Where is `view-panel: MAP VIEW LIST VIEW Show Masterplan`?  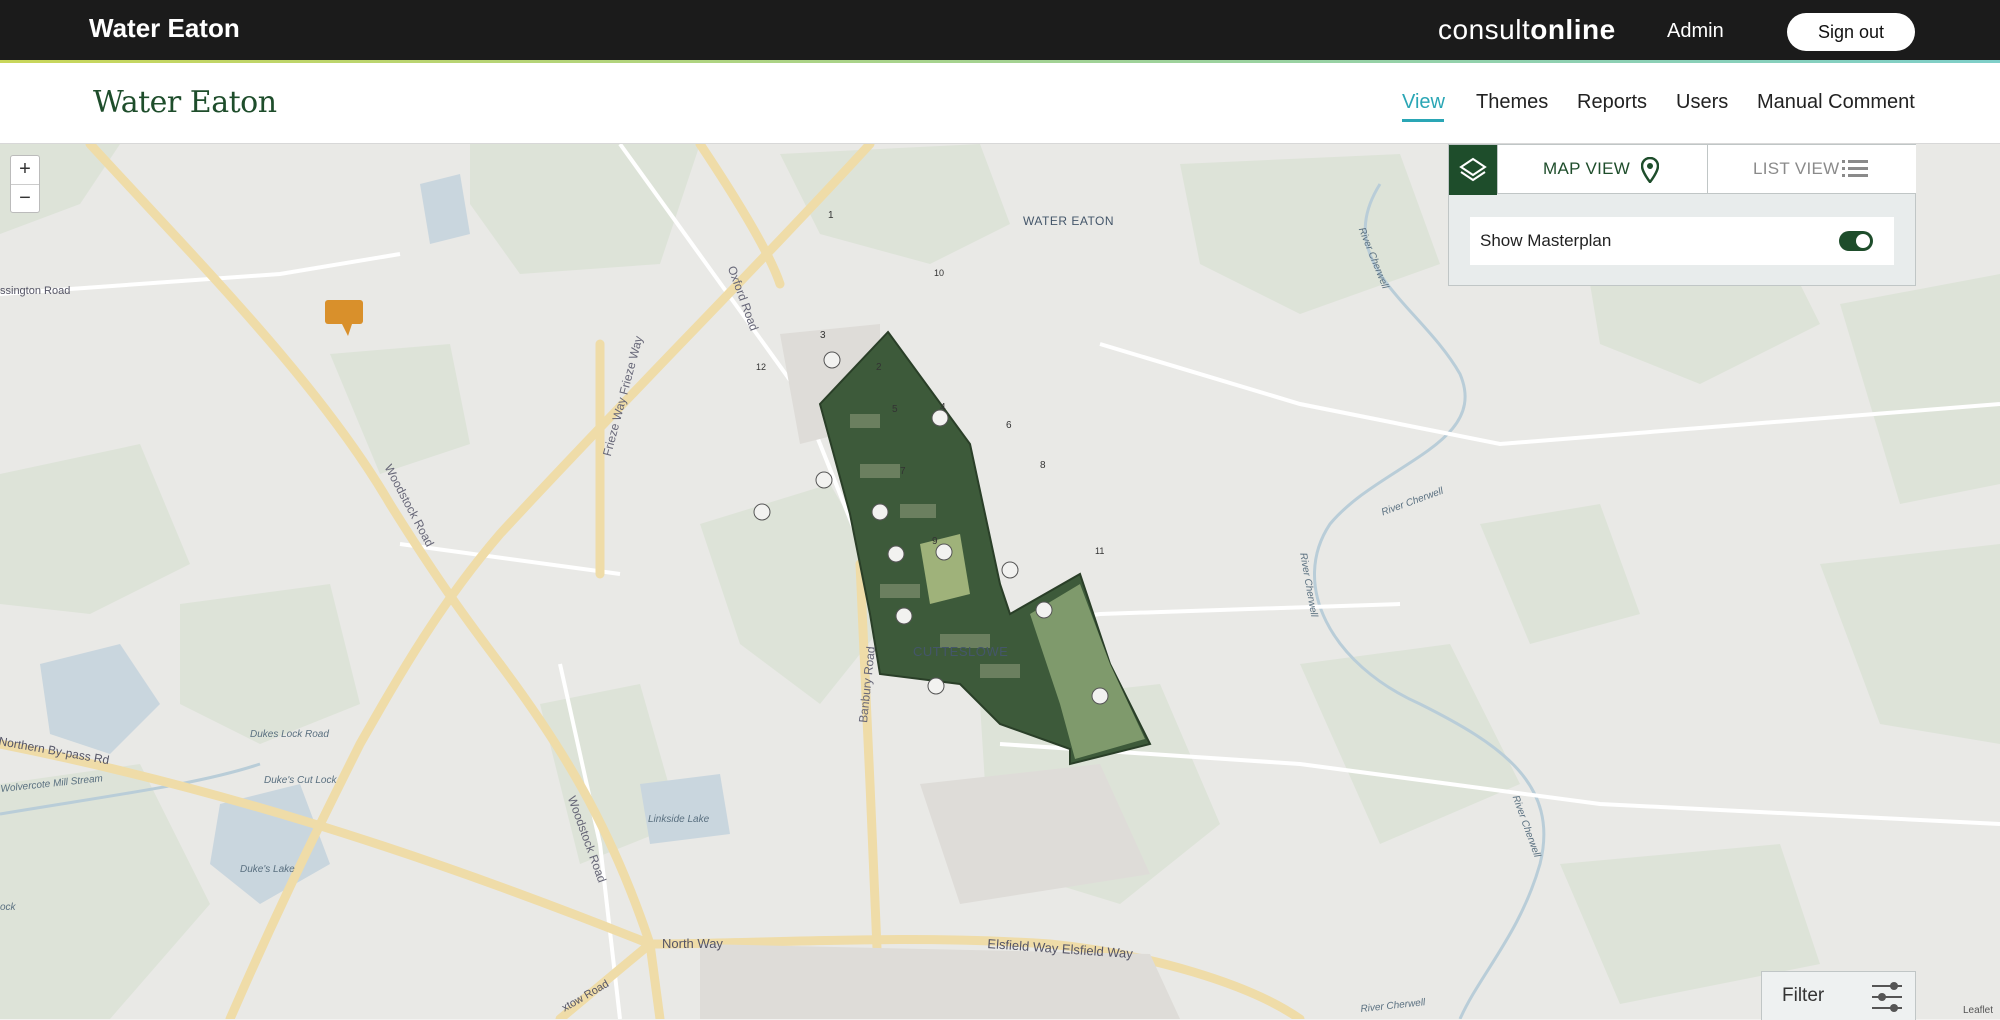
view-panel: MAP VIEW LIST VIEW Show Masterplan is located at coordinates (1682, 215).